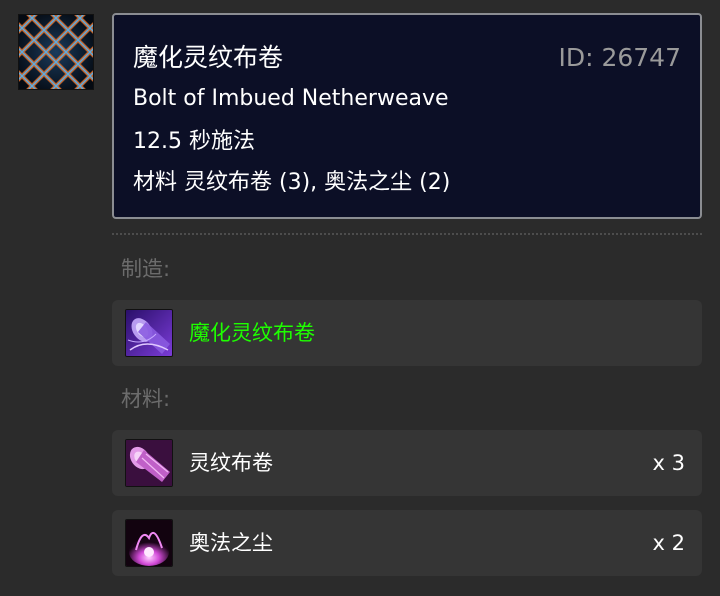  I want to click on created-item-name: 魔化灵纹布卷, so click(252, 333).